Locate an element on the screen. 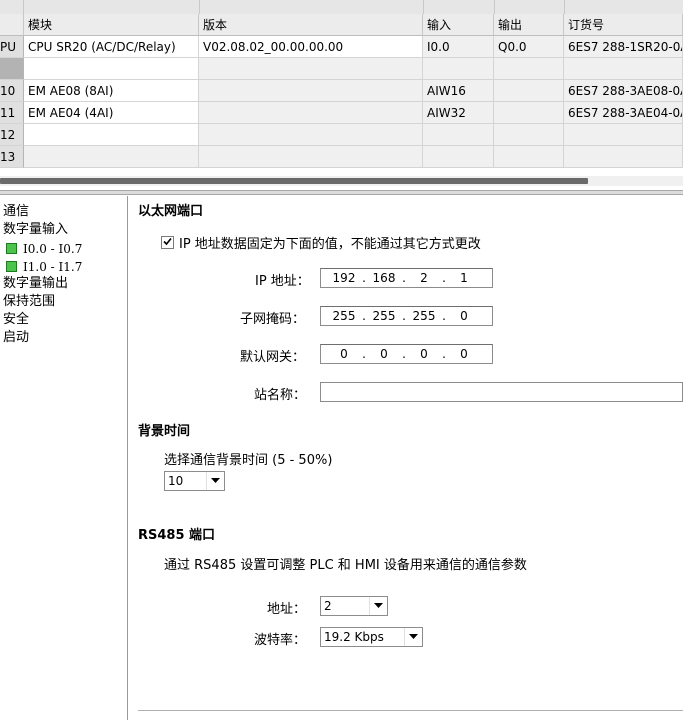 The height and width of the screenshot is (720, 683). tree-item-startup: 启动 is located at coordinates (16, 338).